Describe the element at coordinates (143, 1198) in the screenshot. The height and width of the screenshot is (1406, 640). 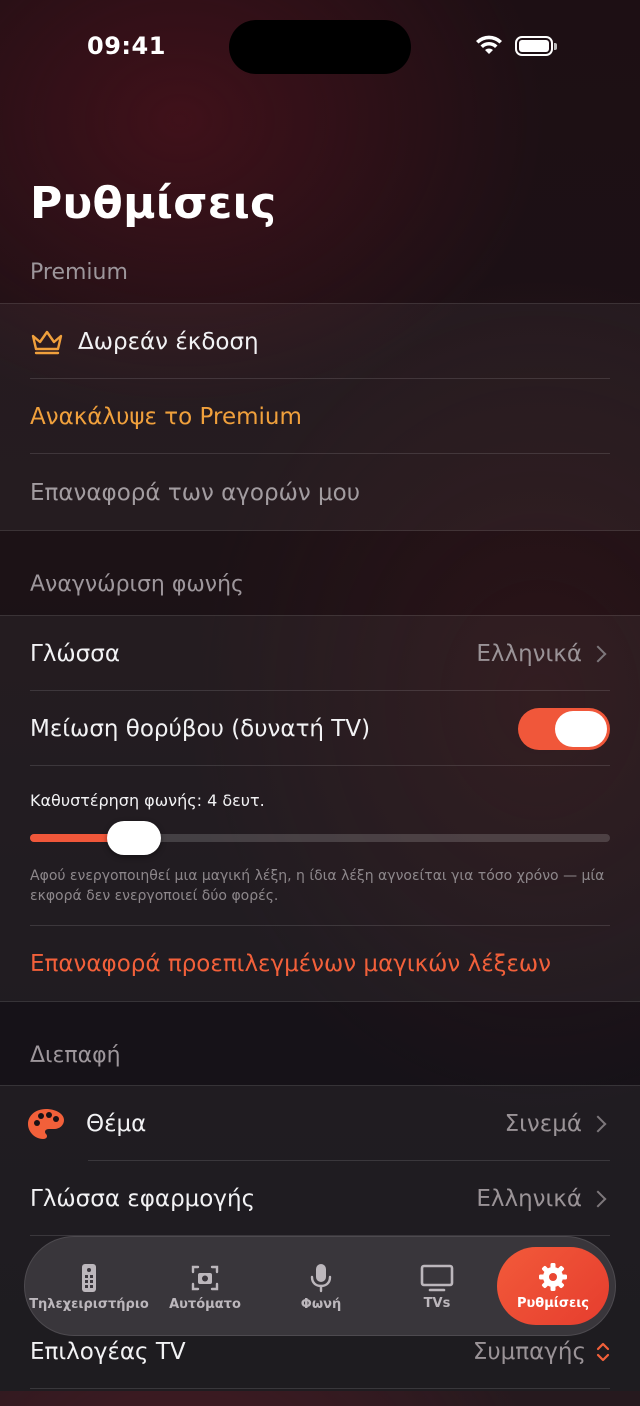
I see `app-language-label: Γλώσσα εφαρμογής` at that location.